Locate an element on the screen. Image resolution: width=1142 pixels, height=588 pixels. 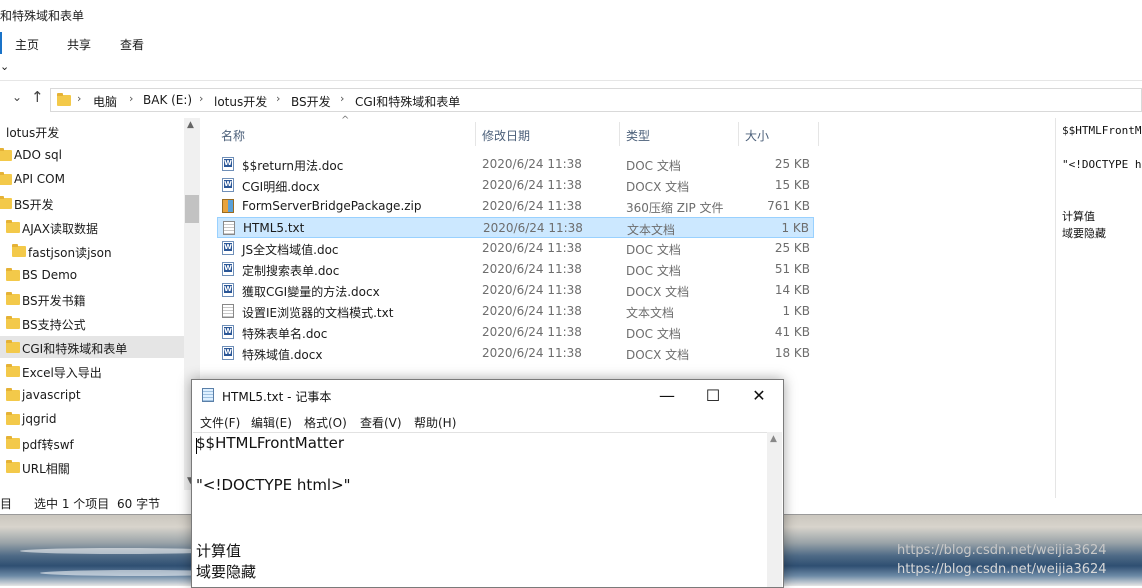
sidebar-item: pdf转swf is located at coordinates (92, 443).